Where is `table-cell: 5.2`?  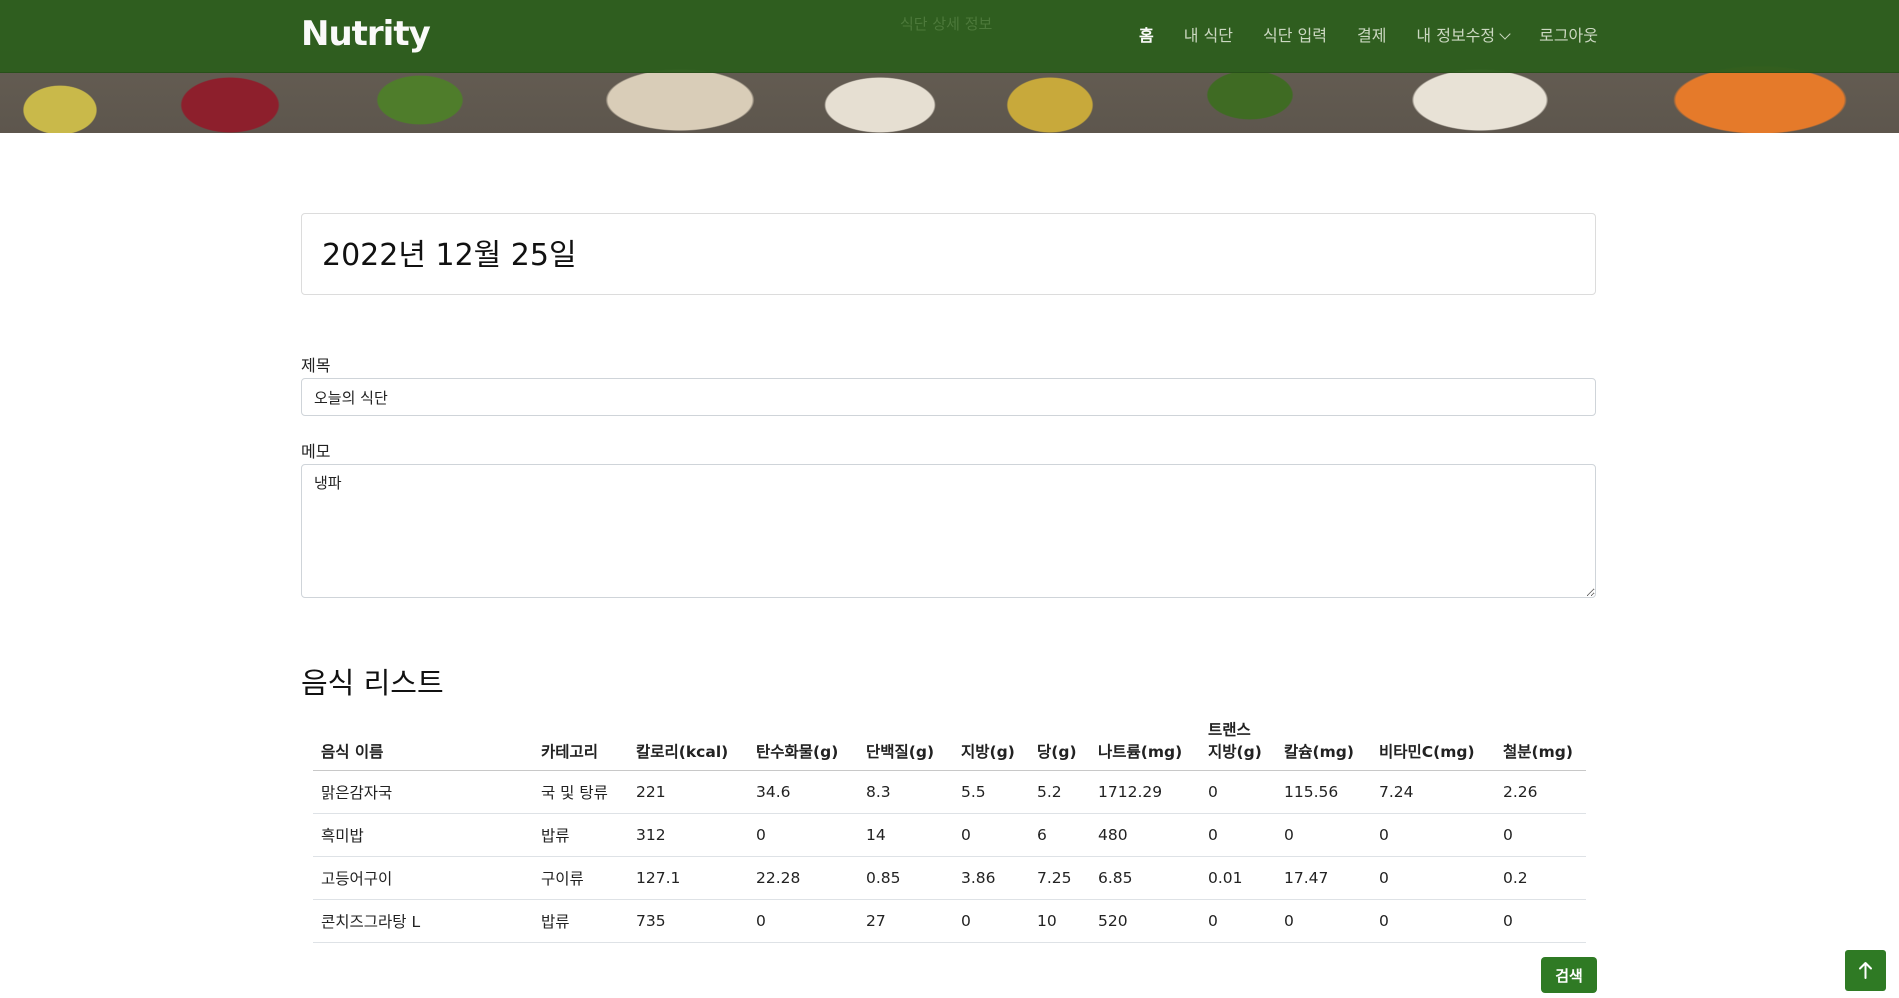 table-cell: 5.2 is located at coordinates (1059, 792).